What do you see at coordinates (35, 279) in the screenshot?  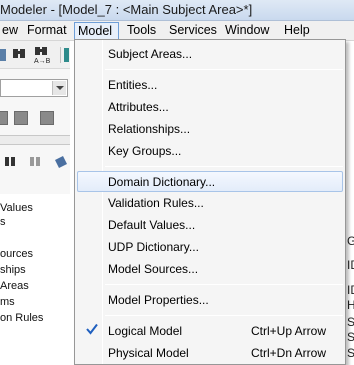 I see `model-tree: Values s ources ships Areas ms on Rules` at bounding box center [35, 279].